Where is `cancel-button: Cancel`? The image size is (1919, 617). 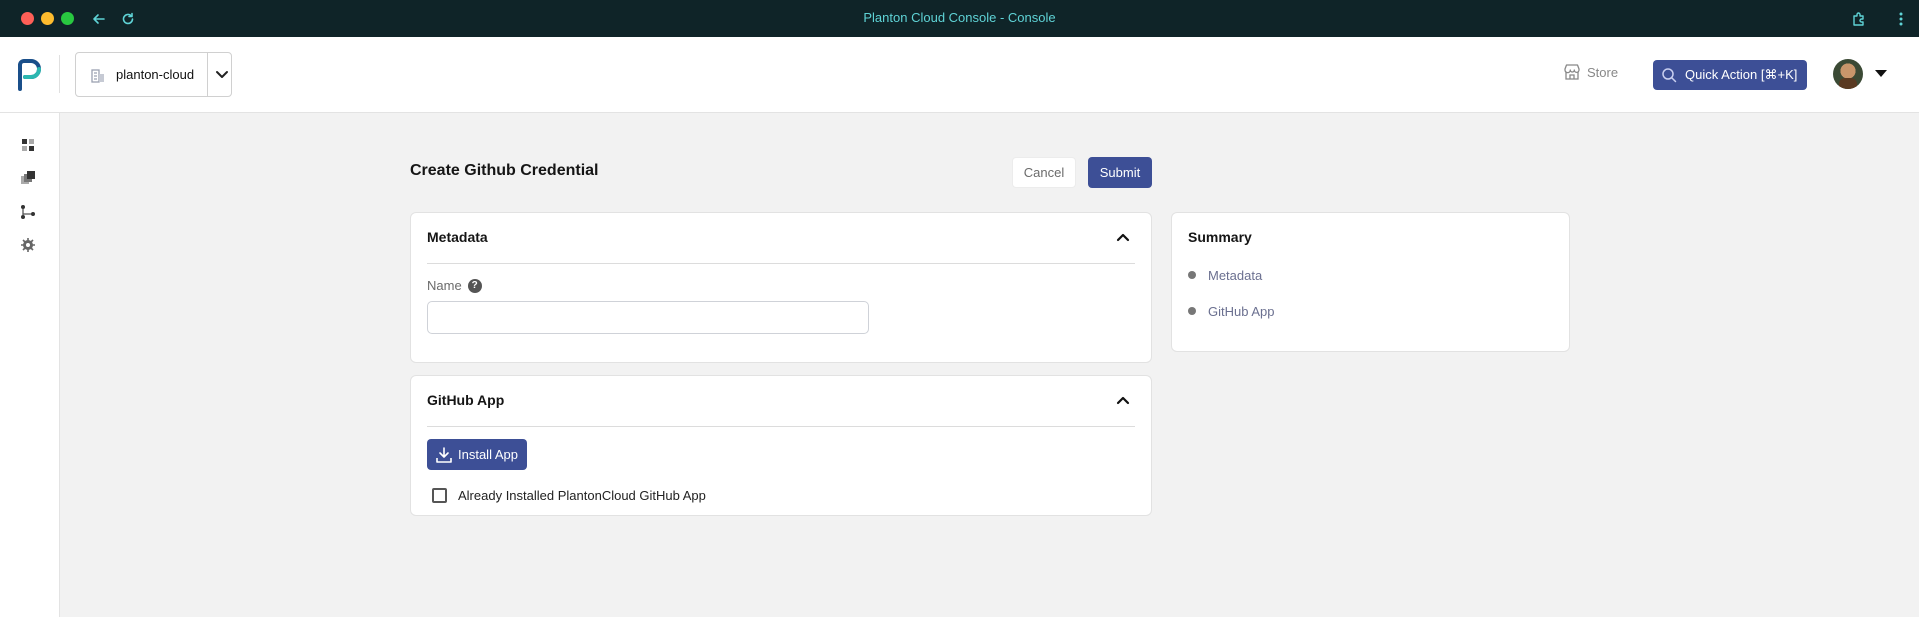
cancel-button: Cancel is located at coordinates (1044, 172).